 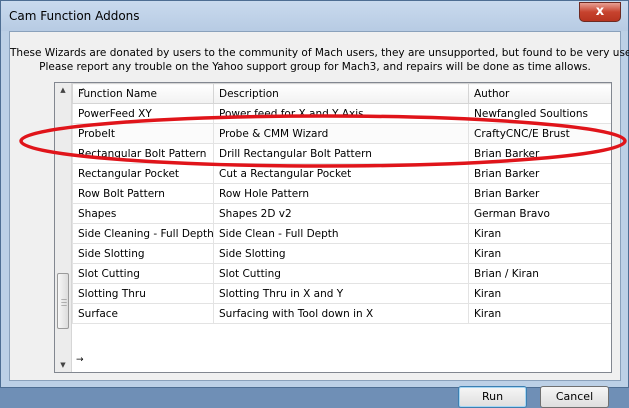 What do you see at coordinates (83, 92) in the screenshot?
I see `sort-ascending-icon: ^` at bounding box center [83, 92].